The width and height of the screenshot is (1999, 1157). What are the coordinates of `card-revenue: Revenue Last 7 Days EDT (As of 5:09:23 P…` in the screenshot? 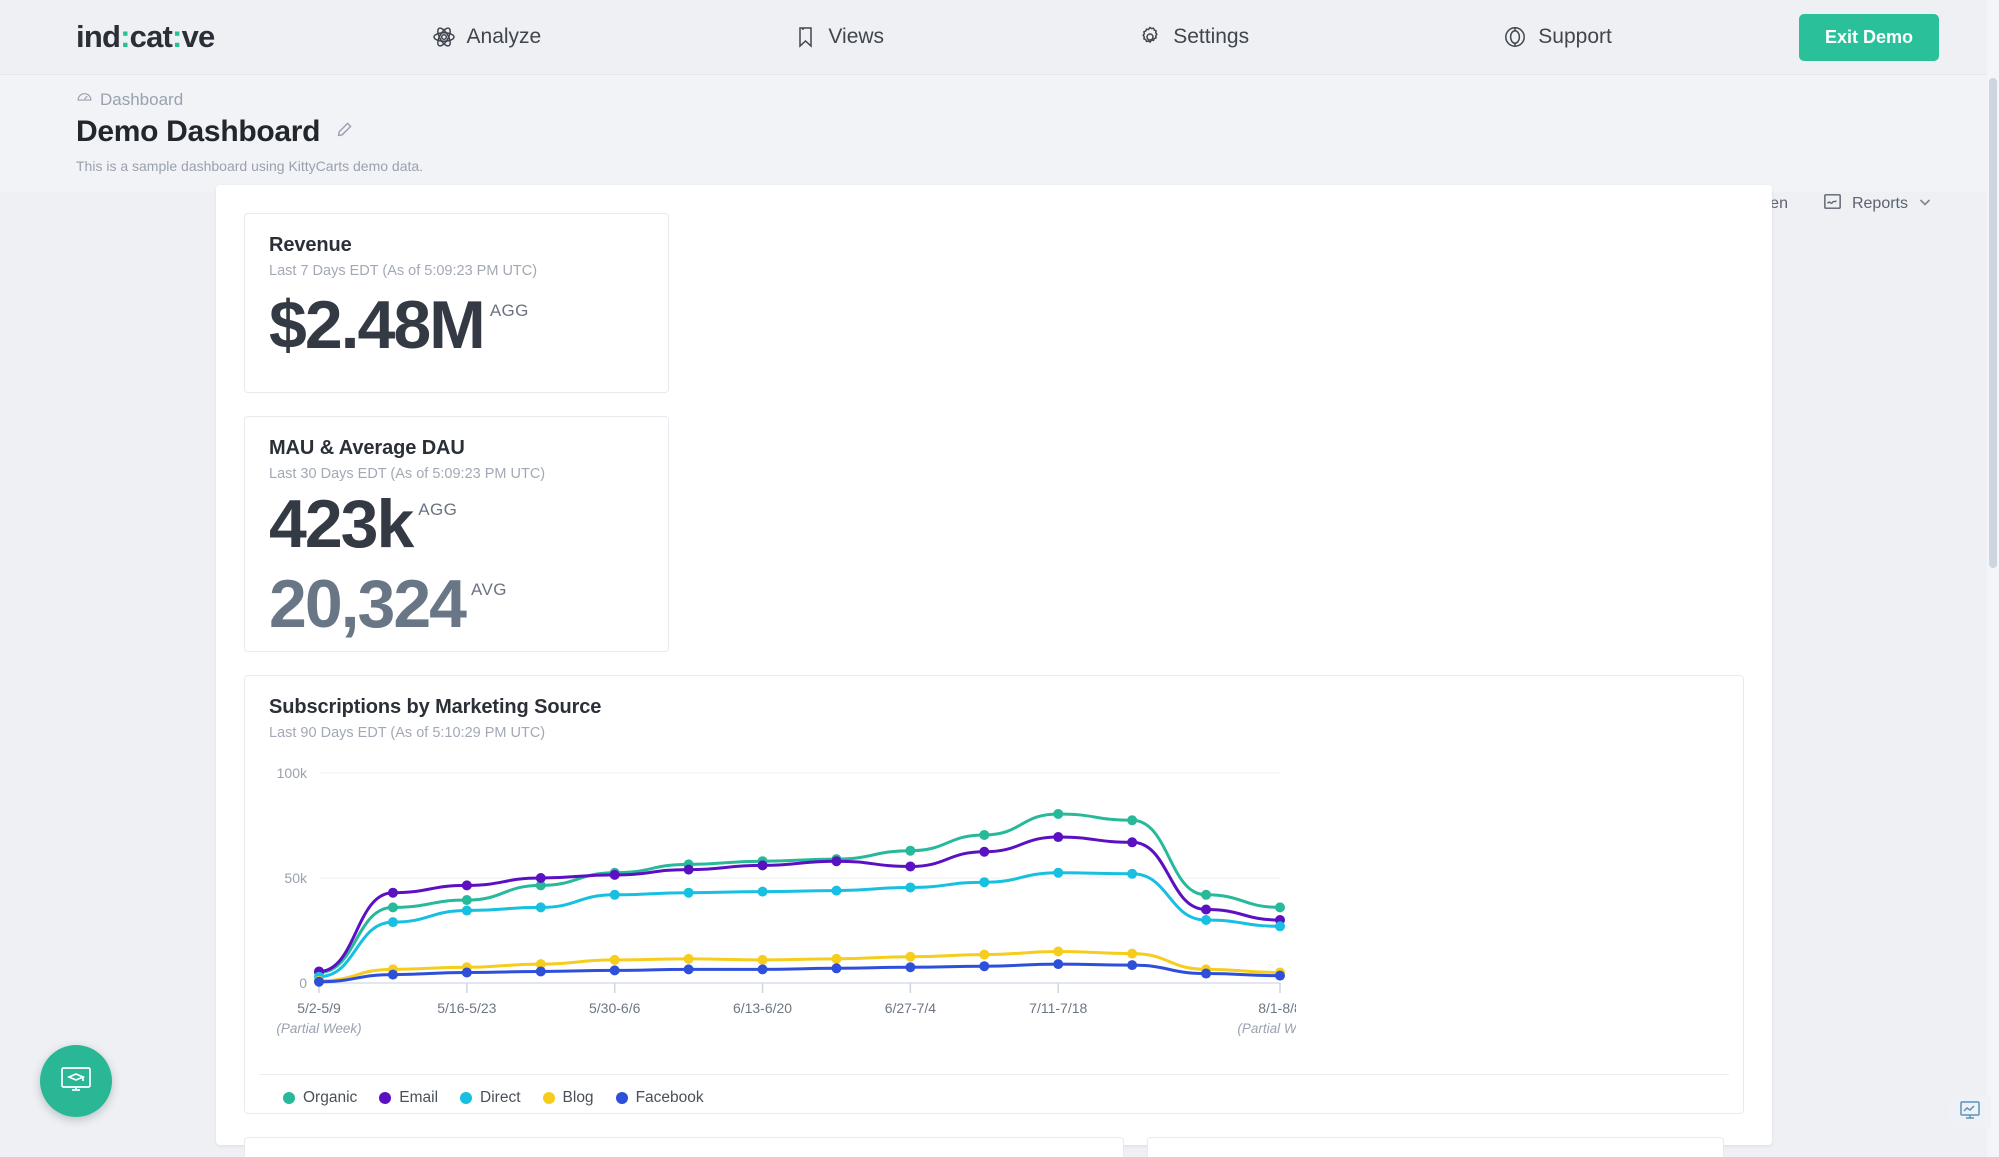 It's located at (456, 303).